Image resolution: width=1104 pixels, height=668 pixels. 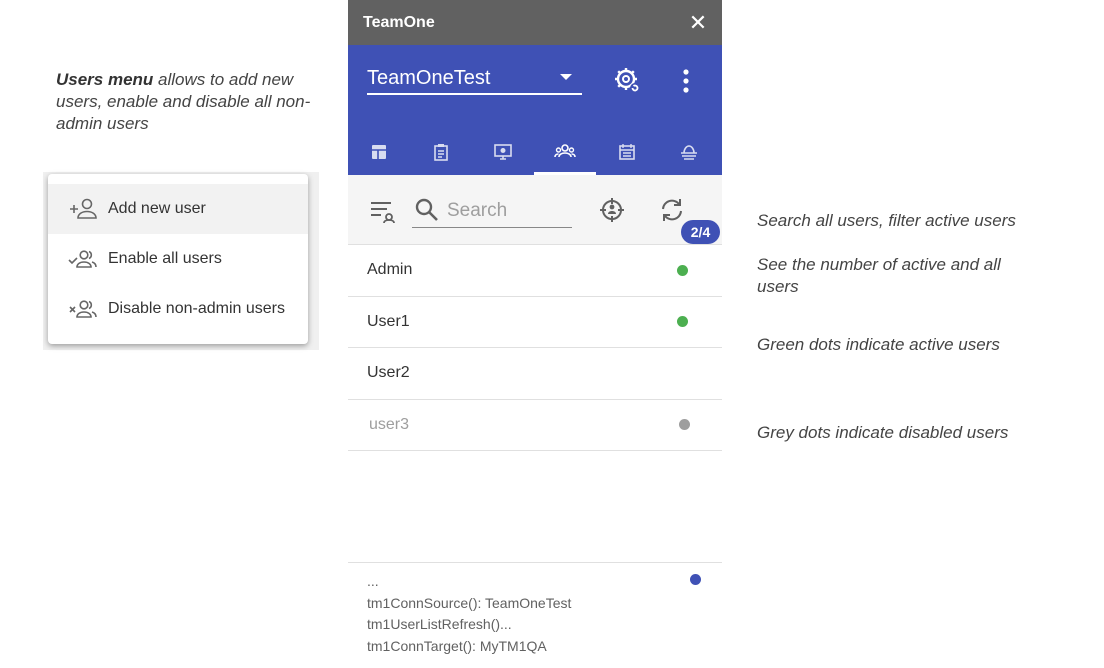 What do you see at coordinates (700, 232) in the screenshot?
I see `user-count-badge: 2/4` at bounding box center [700, 232].